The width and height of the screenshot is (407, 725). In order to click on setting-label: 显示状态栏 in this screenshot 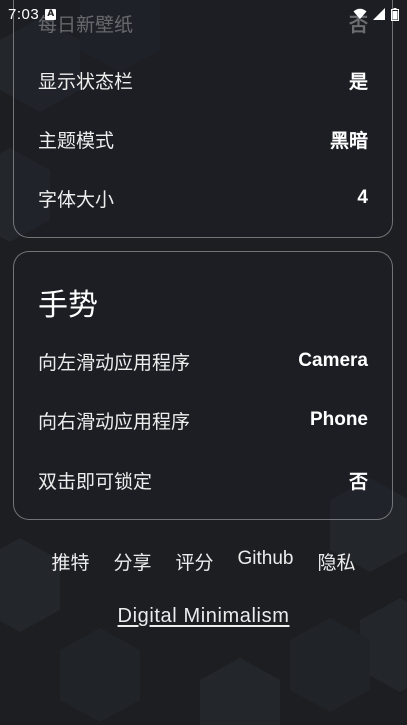, I will do `click(86, 81)`.